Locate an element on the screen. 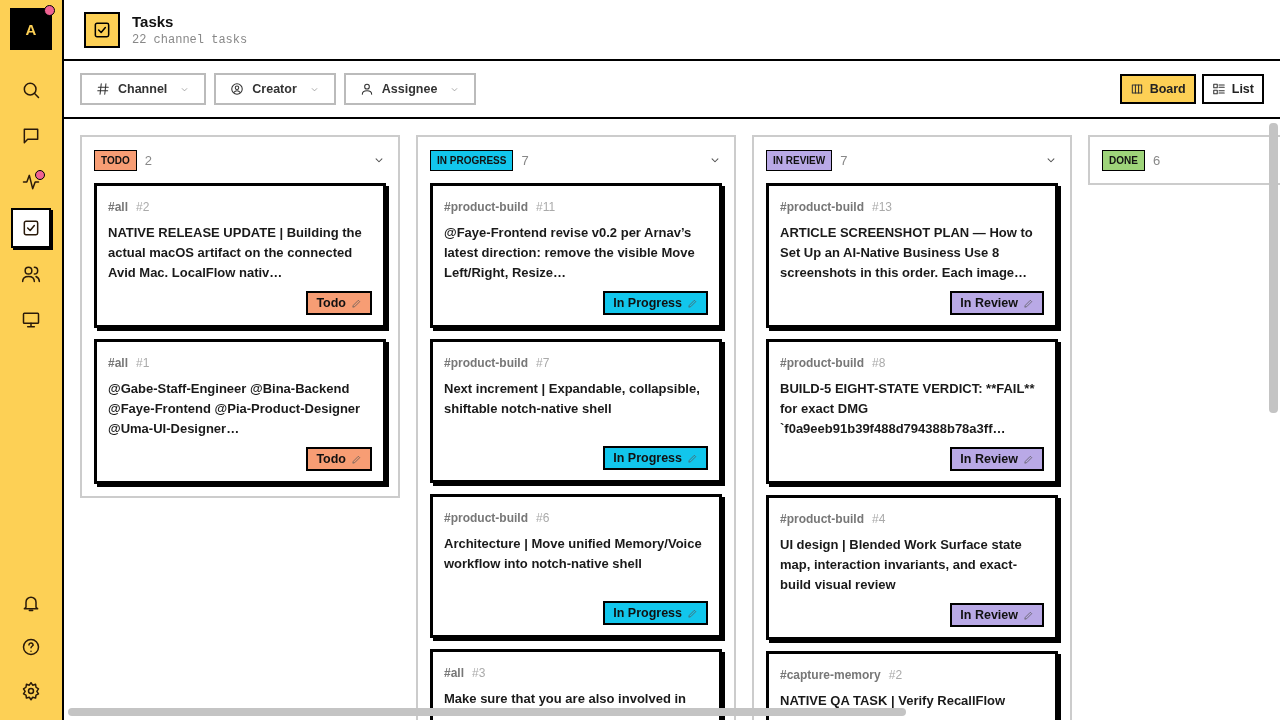  columns-icon is located at coordinates (1136, 89).